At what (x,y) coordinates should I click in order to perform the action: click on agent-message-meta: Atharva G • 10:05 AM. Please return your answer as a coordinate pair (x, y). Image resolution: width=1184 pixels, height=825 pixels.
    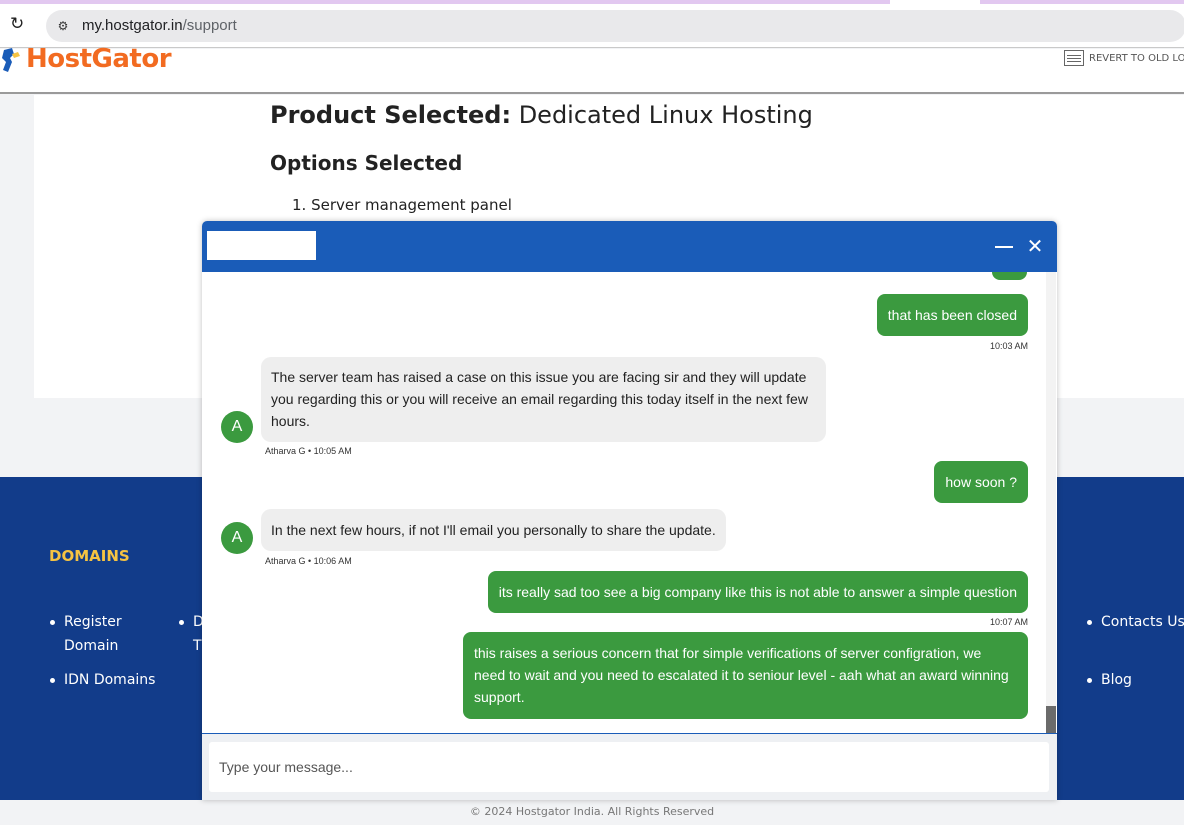
    Looking at the image, I should click on (308, 451).